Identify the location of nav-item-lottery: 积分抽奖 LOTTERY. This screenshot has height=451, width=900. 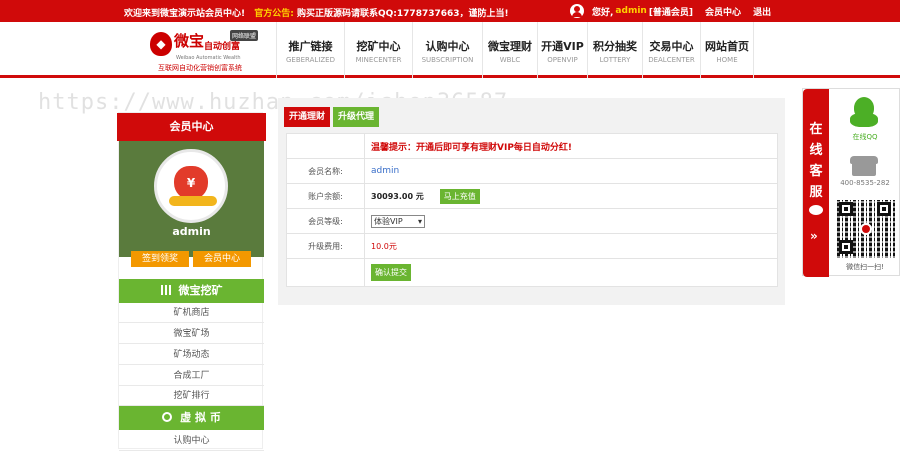
(614, 50).